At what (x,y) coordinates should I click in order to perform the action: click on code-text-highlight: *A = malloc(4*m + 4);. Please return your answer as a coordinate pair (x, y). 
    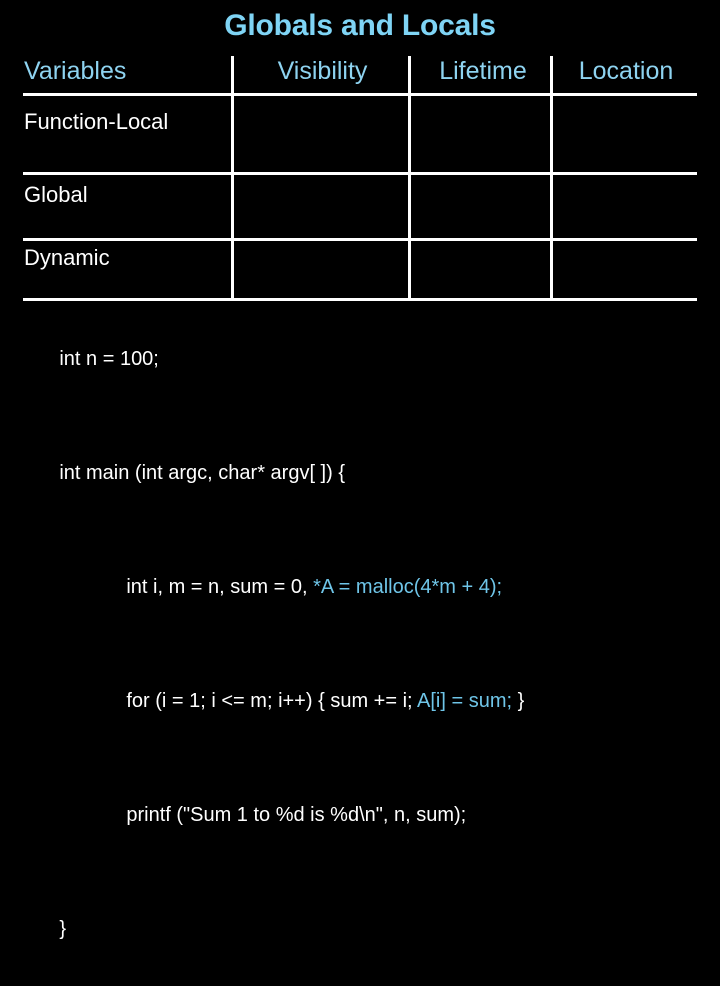
    Looking at the image, I should click on (408, 587).